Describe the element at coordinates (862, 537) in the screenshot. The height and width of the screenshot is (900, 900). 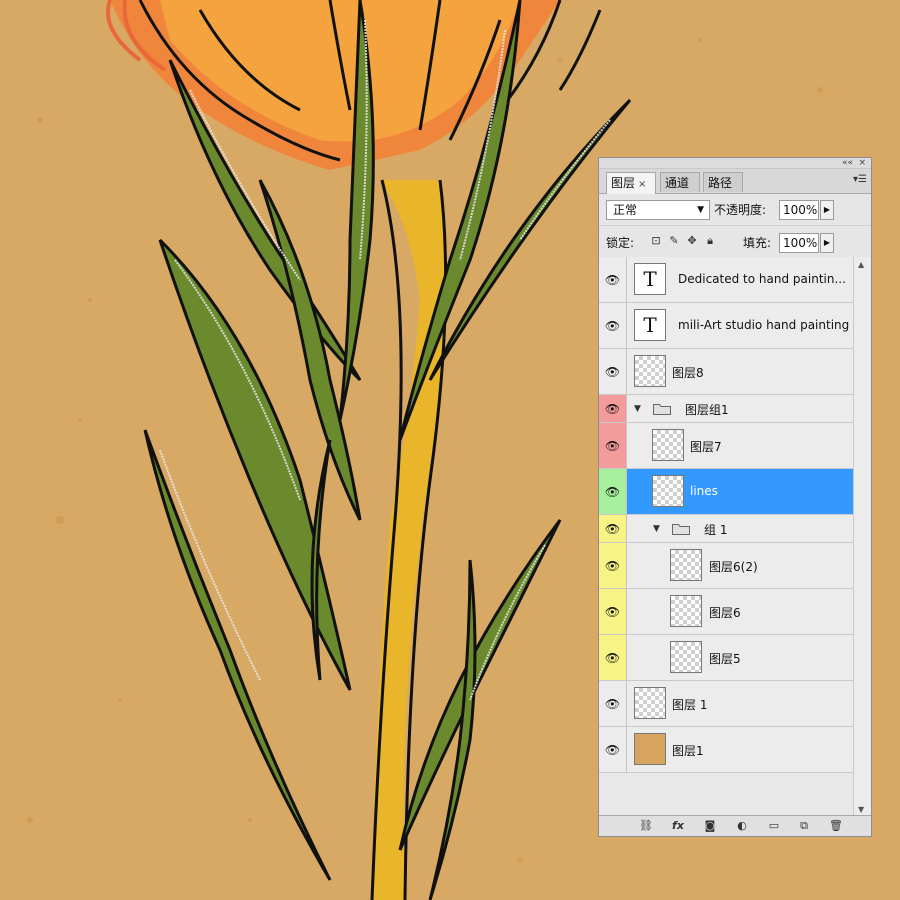
I see `layers-scrollbar: ▲ ▼` at that location.